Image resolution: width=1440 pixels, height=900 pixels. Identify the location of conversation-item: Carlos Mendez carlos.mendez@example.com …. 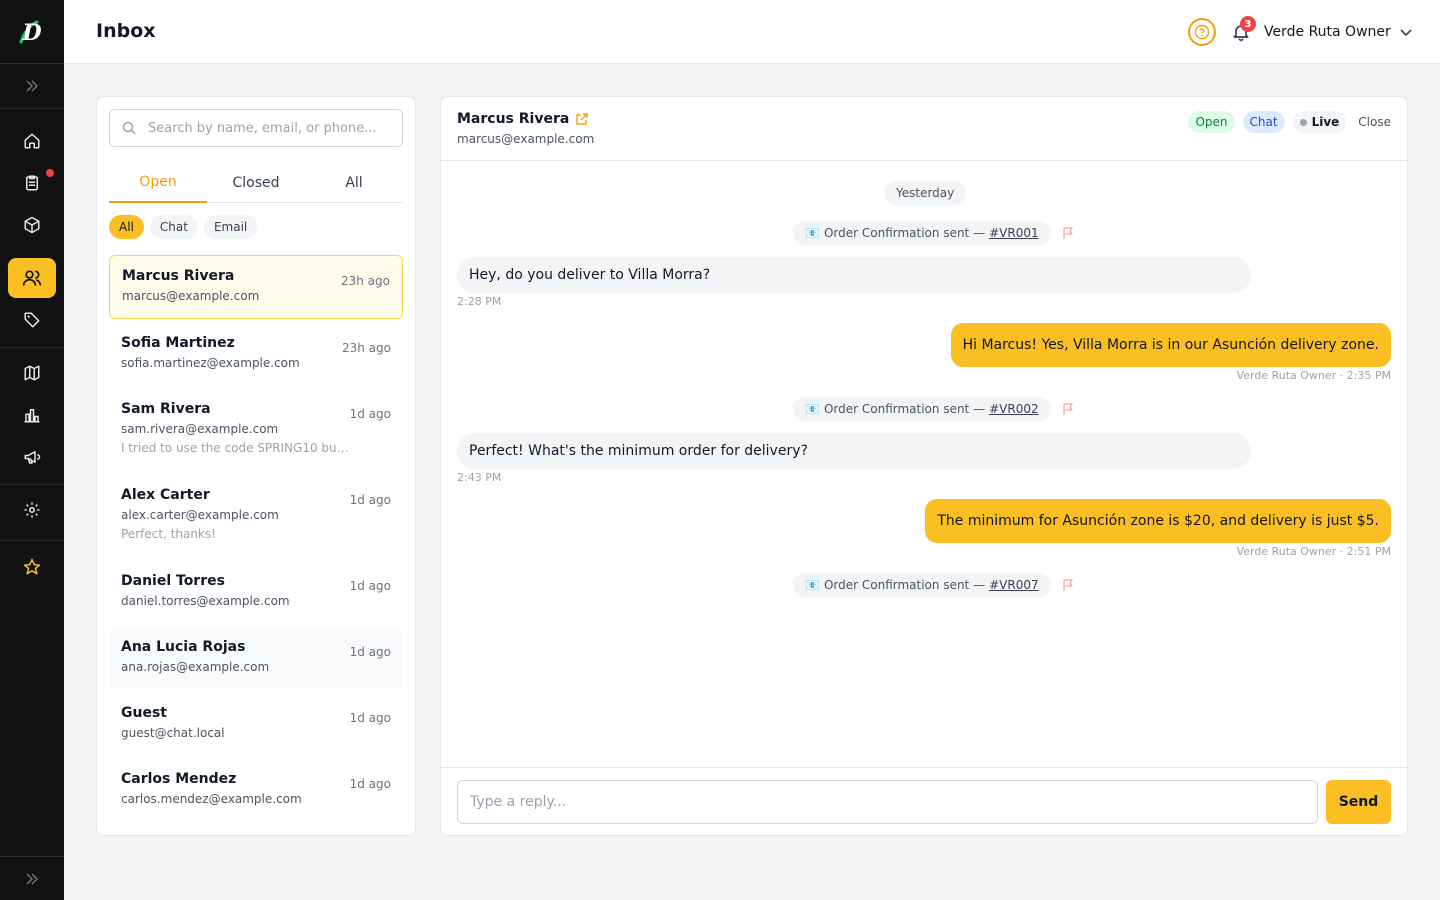
(256, 790).